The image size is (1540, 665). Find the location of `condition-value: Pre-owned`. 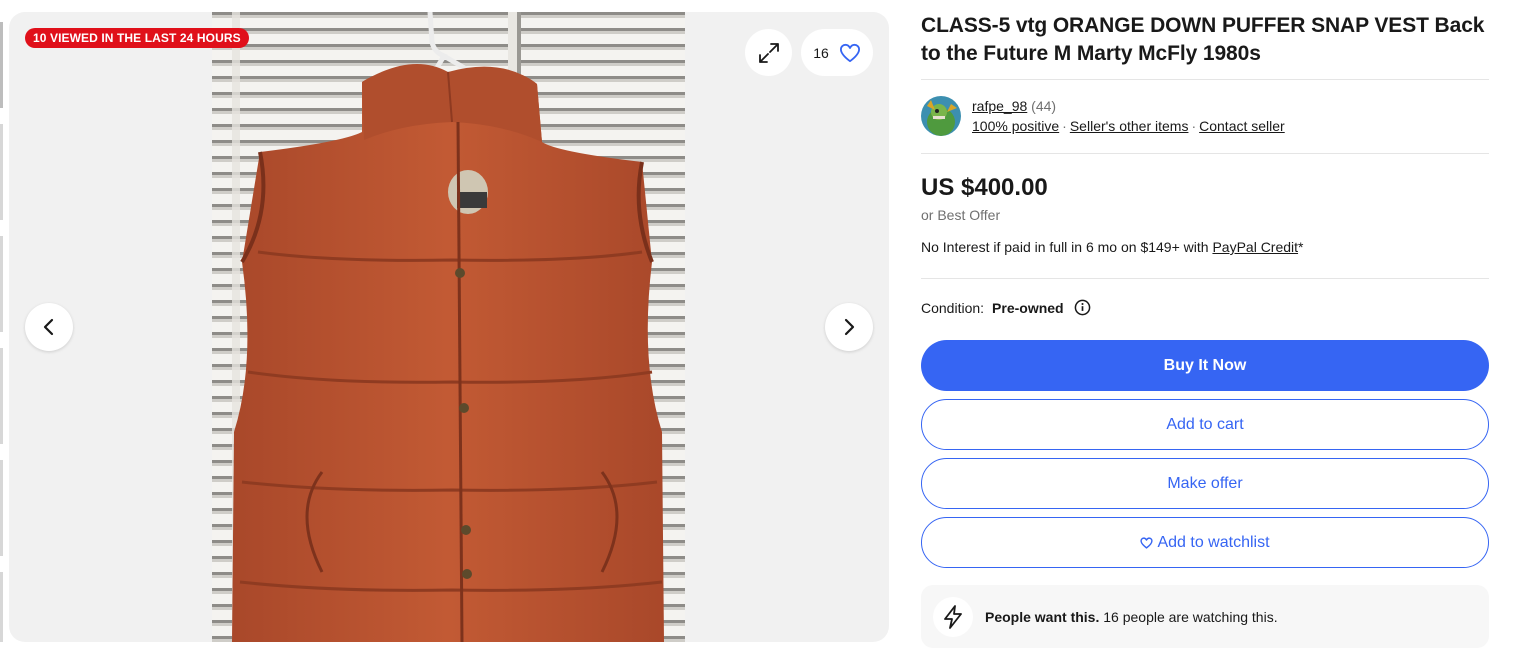

condition-value: Pre-owned is located at coordinates (1028, 307).